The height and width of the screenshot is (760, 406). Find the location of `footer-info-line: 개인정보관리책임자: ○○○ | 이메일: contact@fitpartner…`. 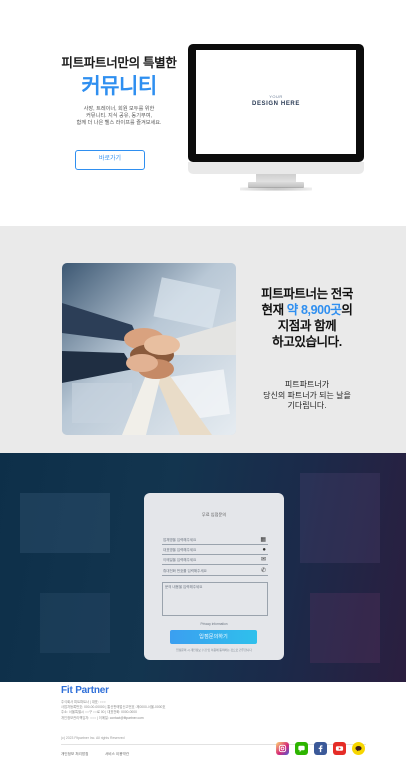

footer-info-line: 개인정보관리책임자: ○○○ | 이메일: contact@fitpartner… is located at coordinates (102, 717).